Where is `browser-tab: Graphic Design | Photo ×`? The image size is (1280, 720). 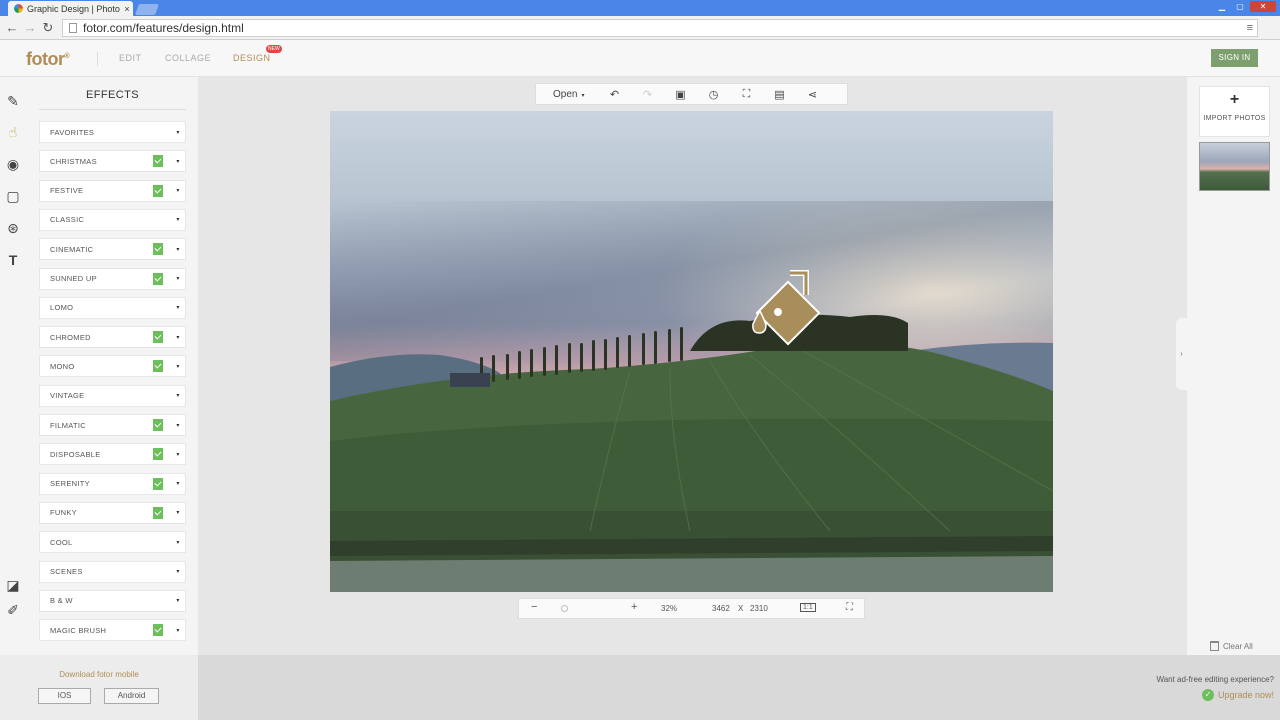 browser-tab: Graphic Design | Photo × is located at coordinates (70, 8).